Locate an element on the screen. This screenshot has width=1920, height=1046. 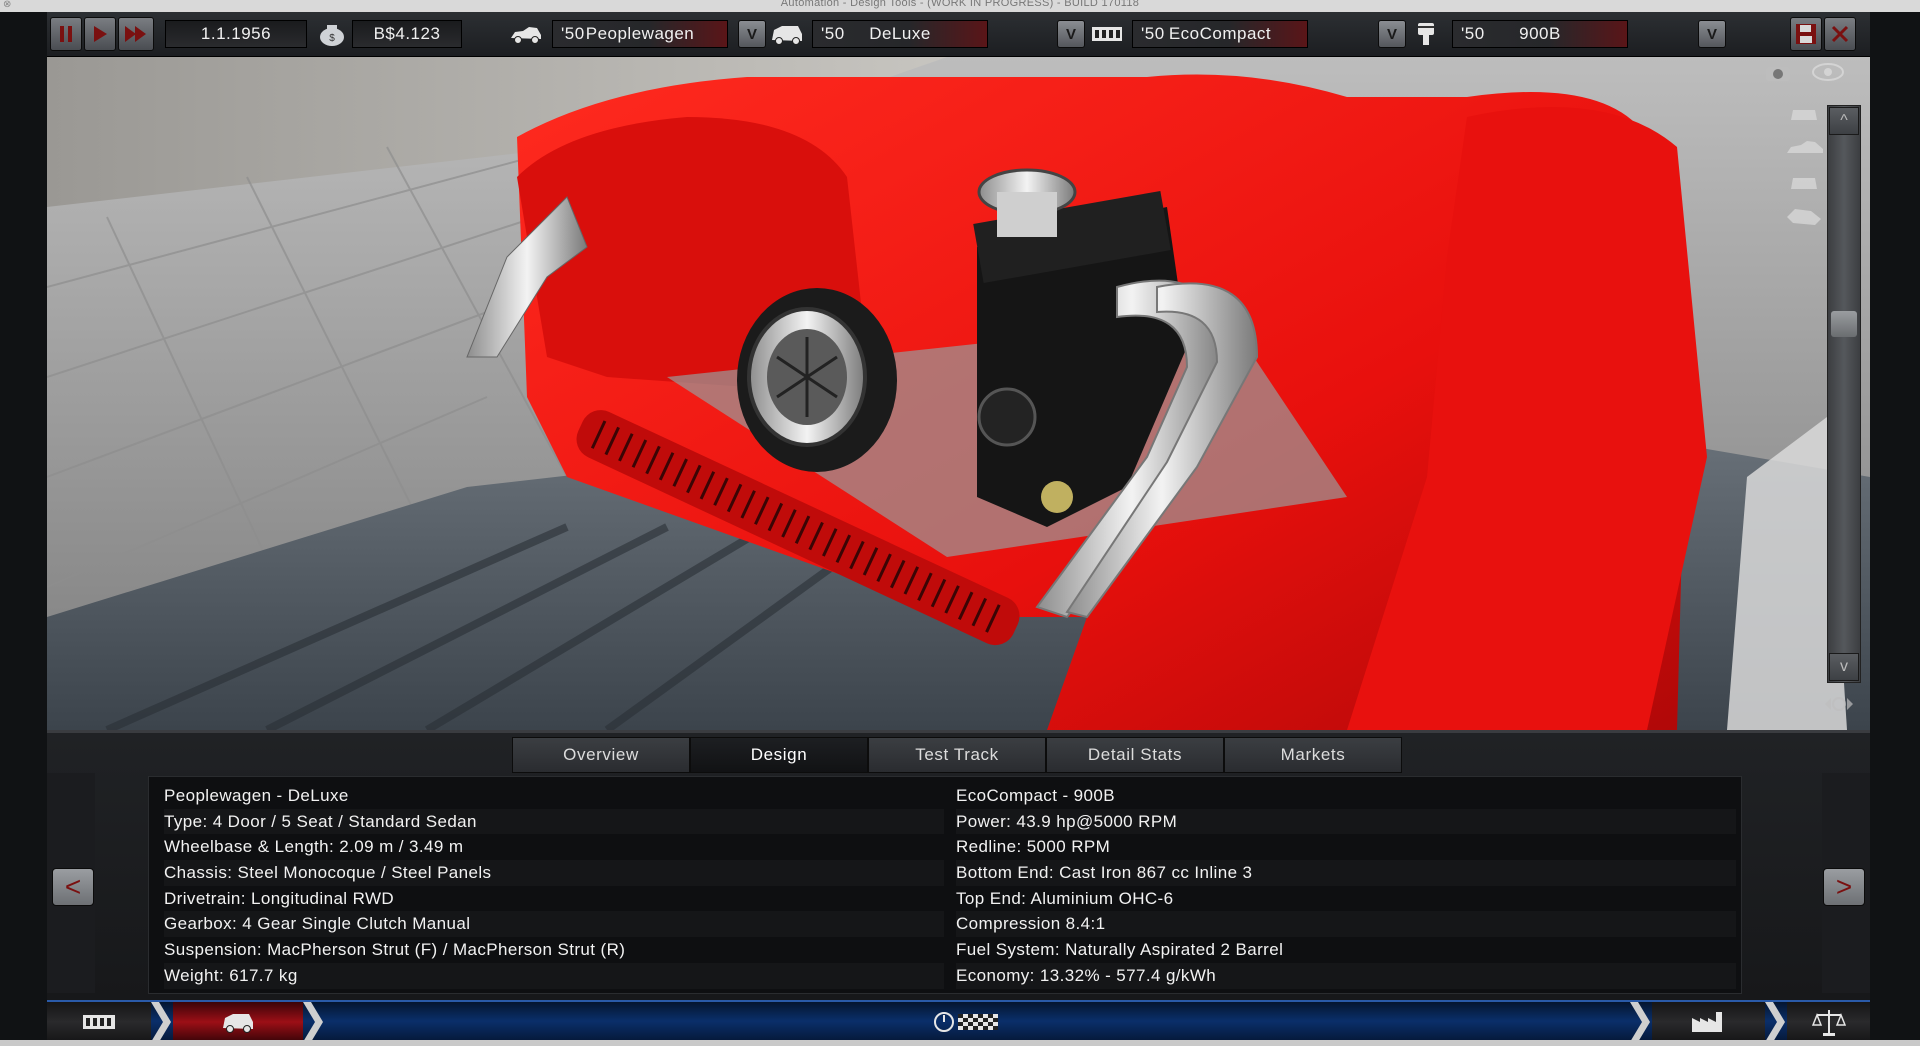
engine-family-field: '50 EcoCompact is located at coordinates (1220, 34).